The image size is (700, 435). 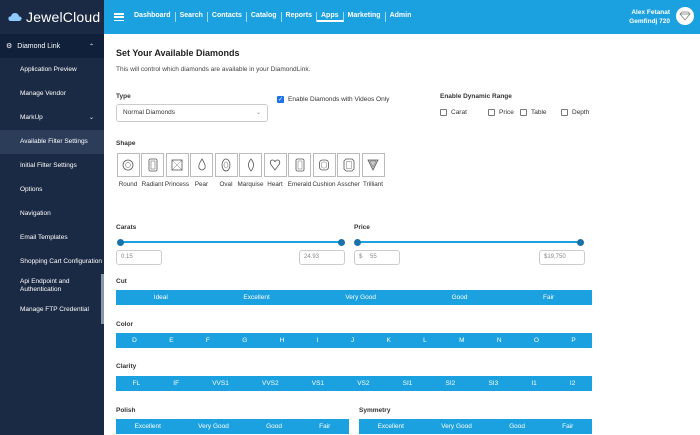 I want to click on price-max-handle, so click(x=580, y=242).